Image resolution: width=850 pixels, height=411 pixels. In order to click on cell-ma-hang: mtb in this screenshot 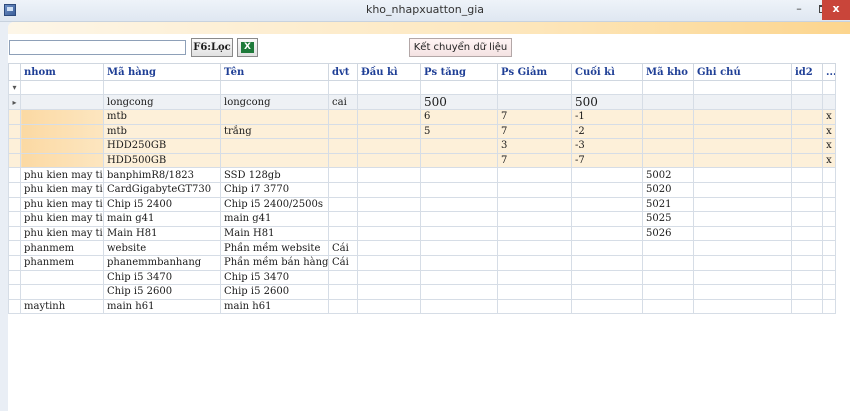, I will do `click(162, 131)`.